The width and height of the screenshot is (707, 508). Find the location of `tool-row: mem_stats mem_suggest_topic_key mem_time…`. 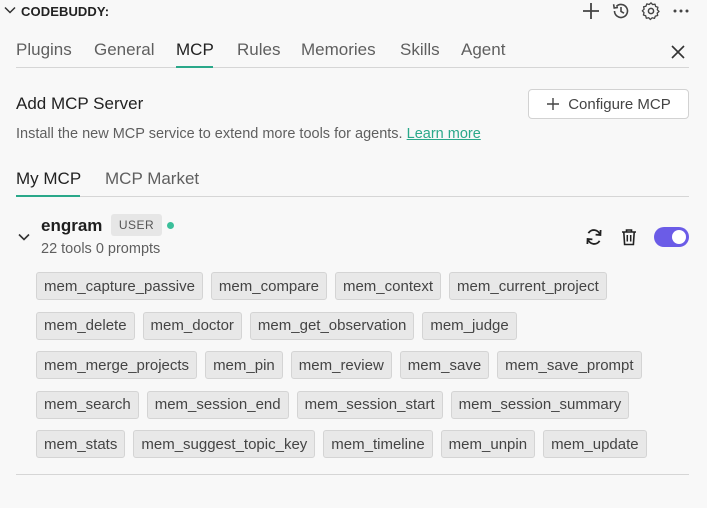

tool-row: mem_stats mem_suggest_topic_key mem_time… is located at coordinates (351, 444).